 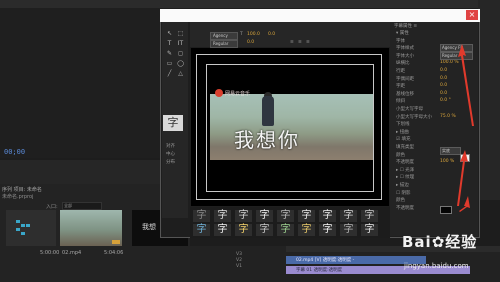 I want to click on pen-tool-icon: ✎, so click(x=169, y=53).